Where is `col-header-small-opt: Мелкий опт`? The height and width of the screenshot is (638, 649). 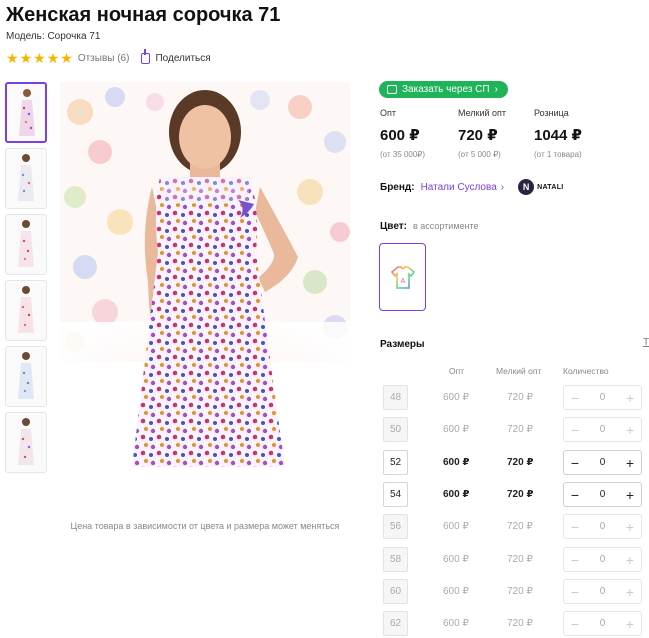
col-header-small-opt: Мелкий опт is located at coordinates (519, 371).